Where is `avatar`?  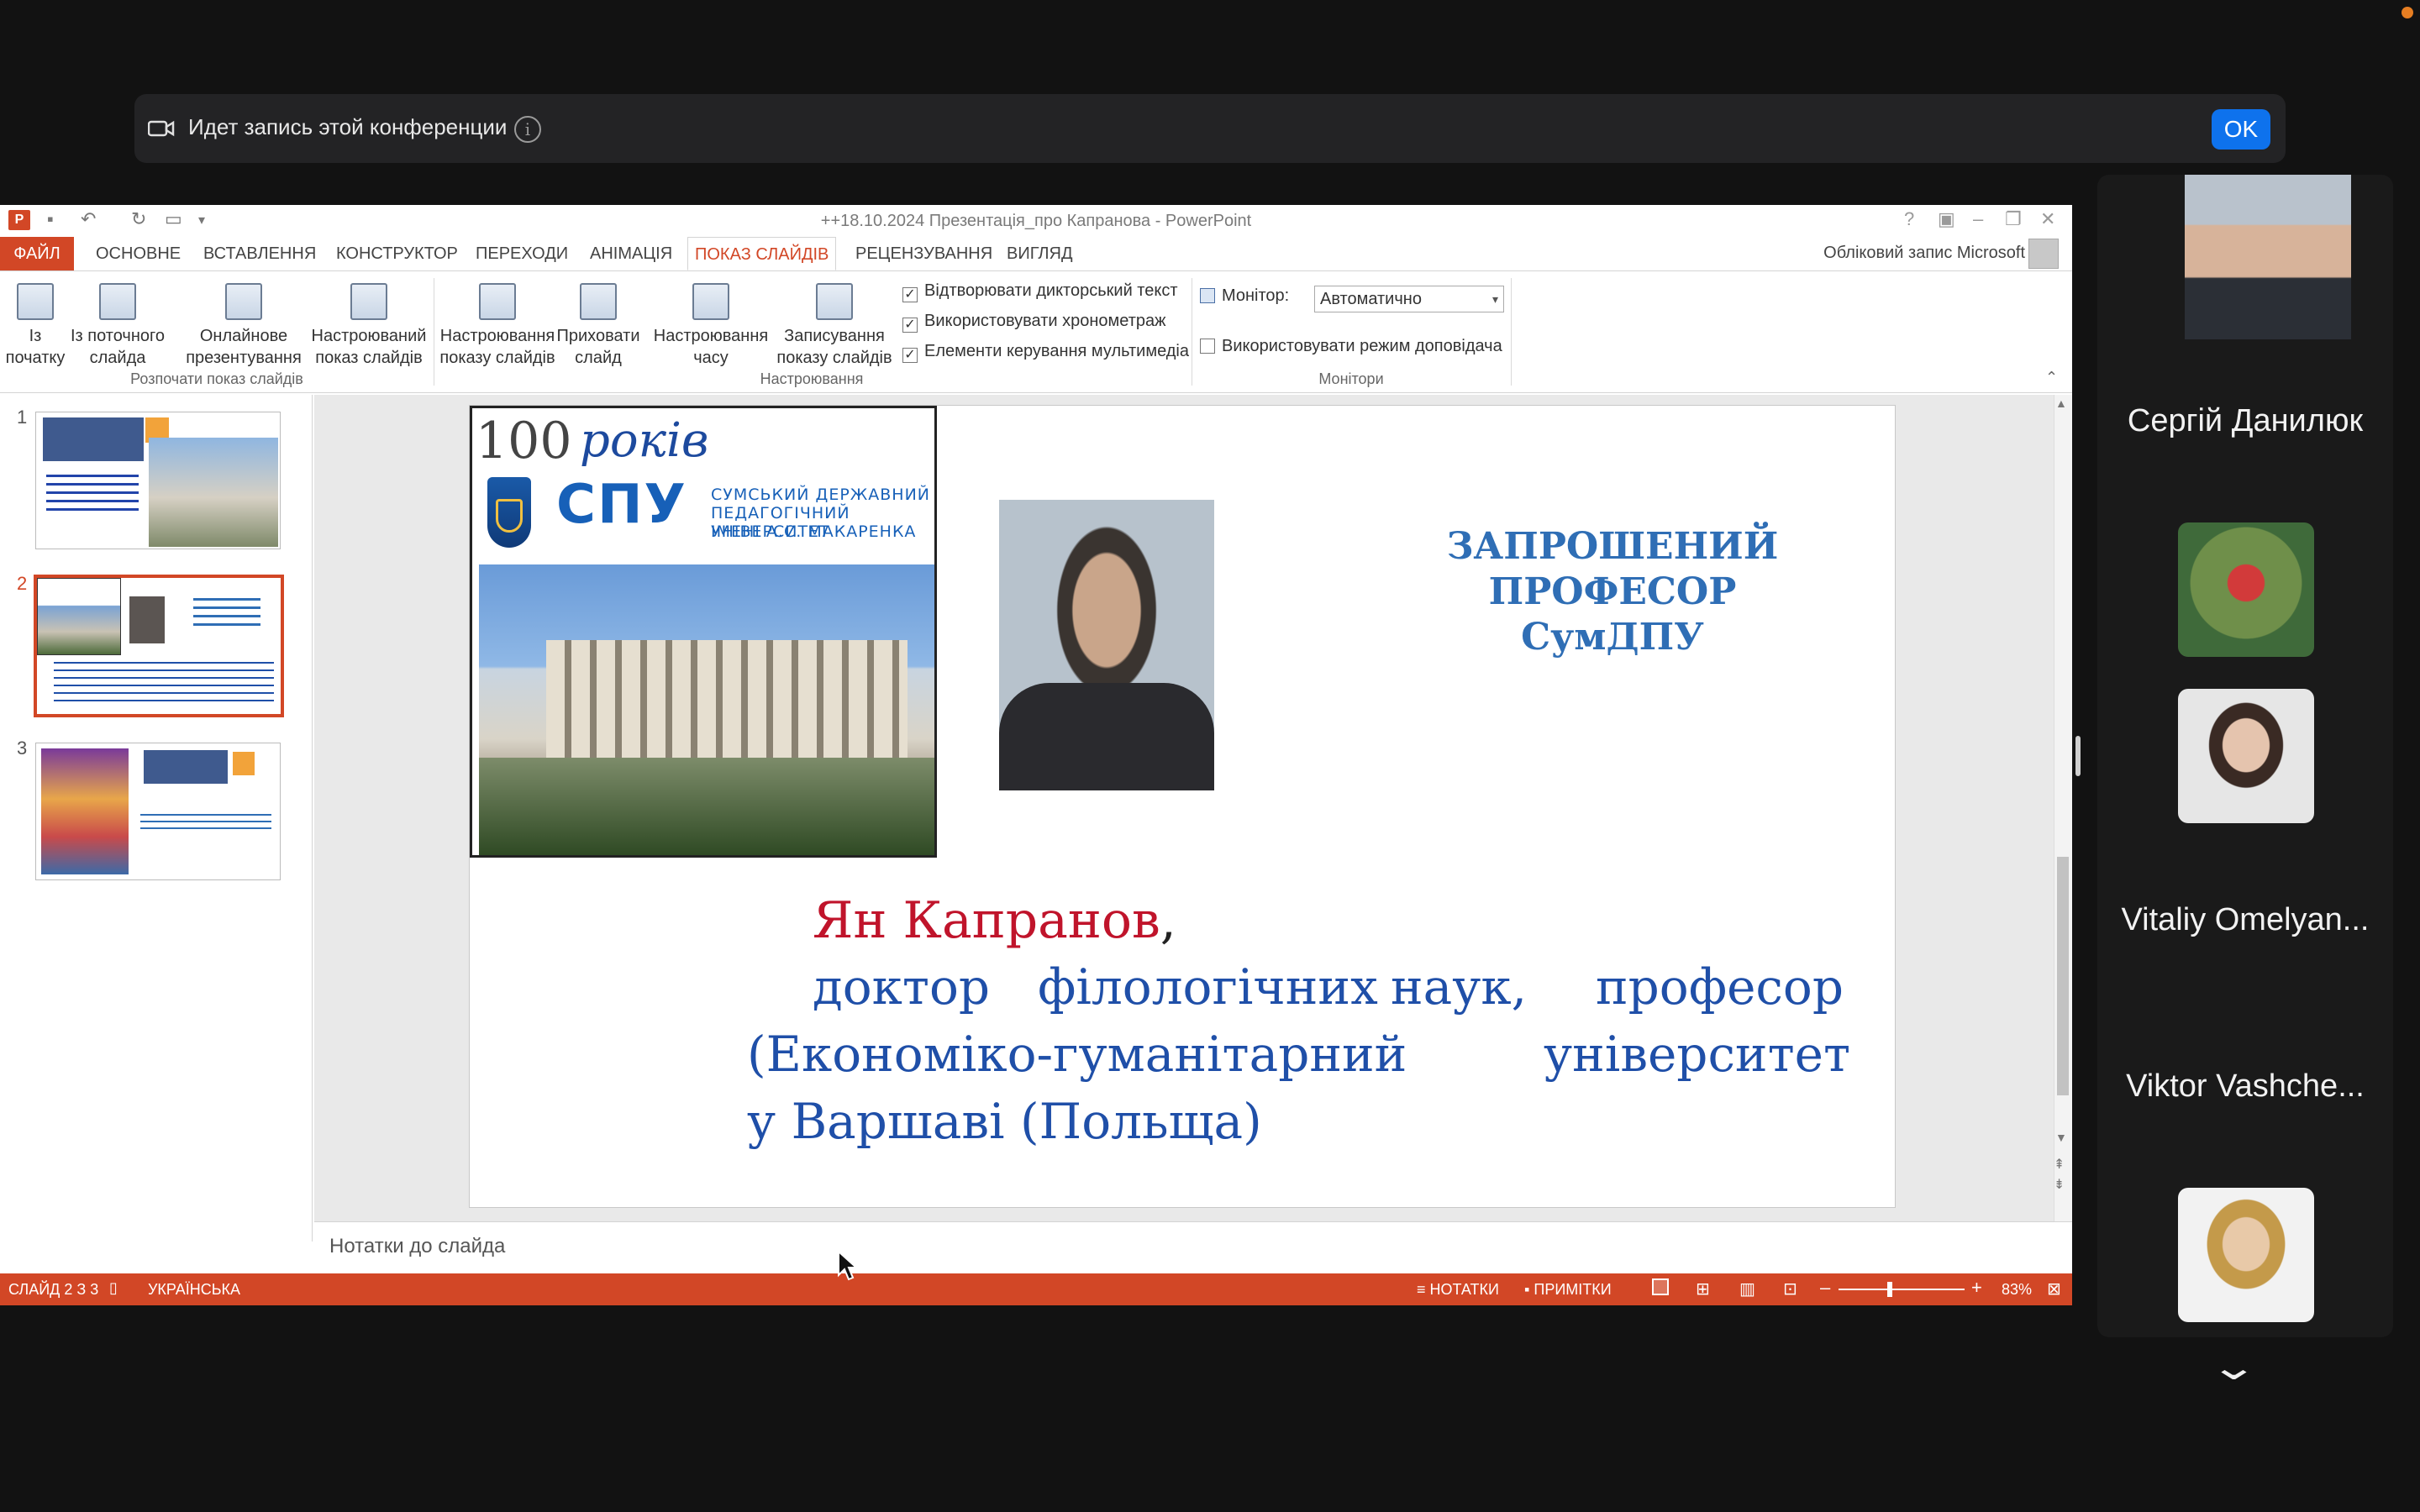
avatar is located at coordinates (2044, 254).